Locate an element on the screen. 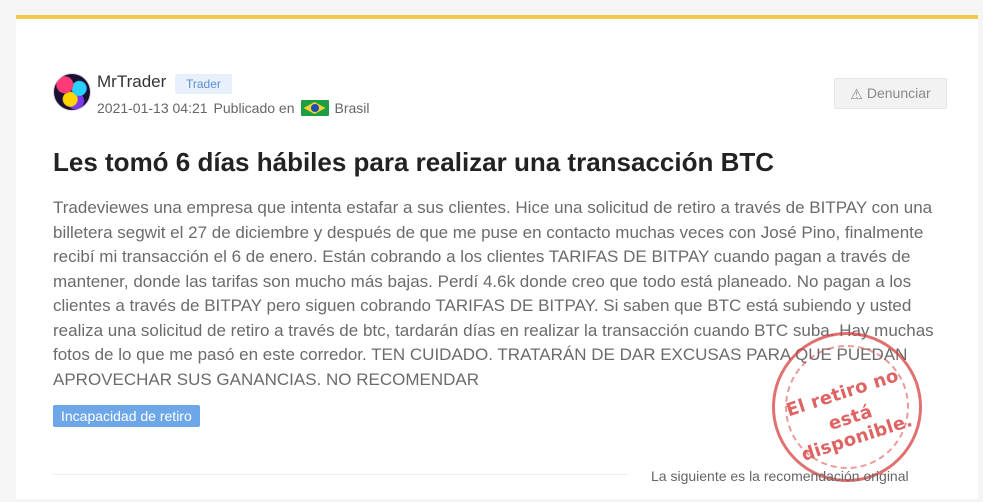 The height and width of the screenshot is (502, 983). issue-tag: Incapacidad de retiro is located at coordinates (126, 416).